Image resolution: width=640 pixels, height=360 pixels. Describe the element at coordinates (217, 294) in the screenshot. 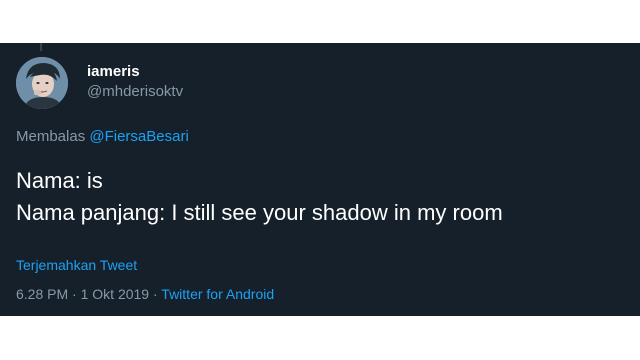

I see `tweet-source-link: Twitter for Android` at that location.